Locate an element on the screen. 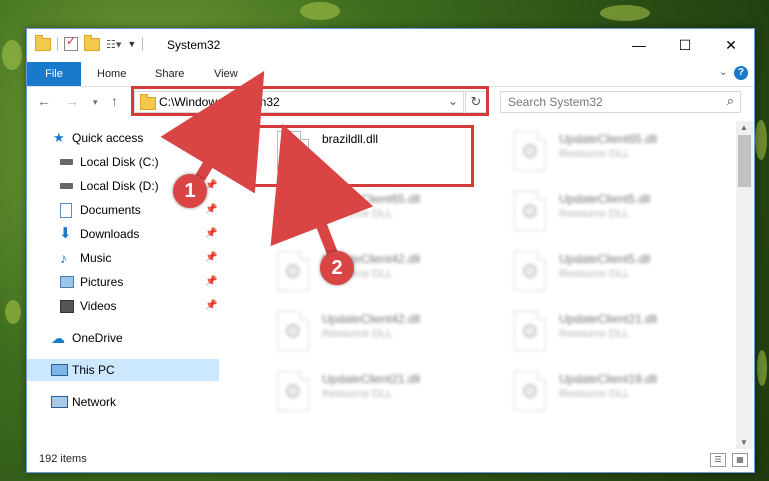  step-2-badge: 2 is located at coordinates (337, 268).